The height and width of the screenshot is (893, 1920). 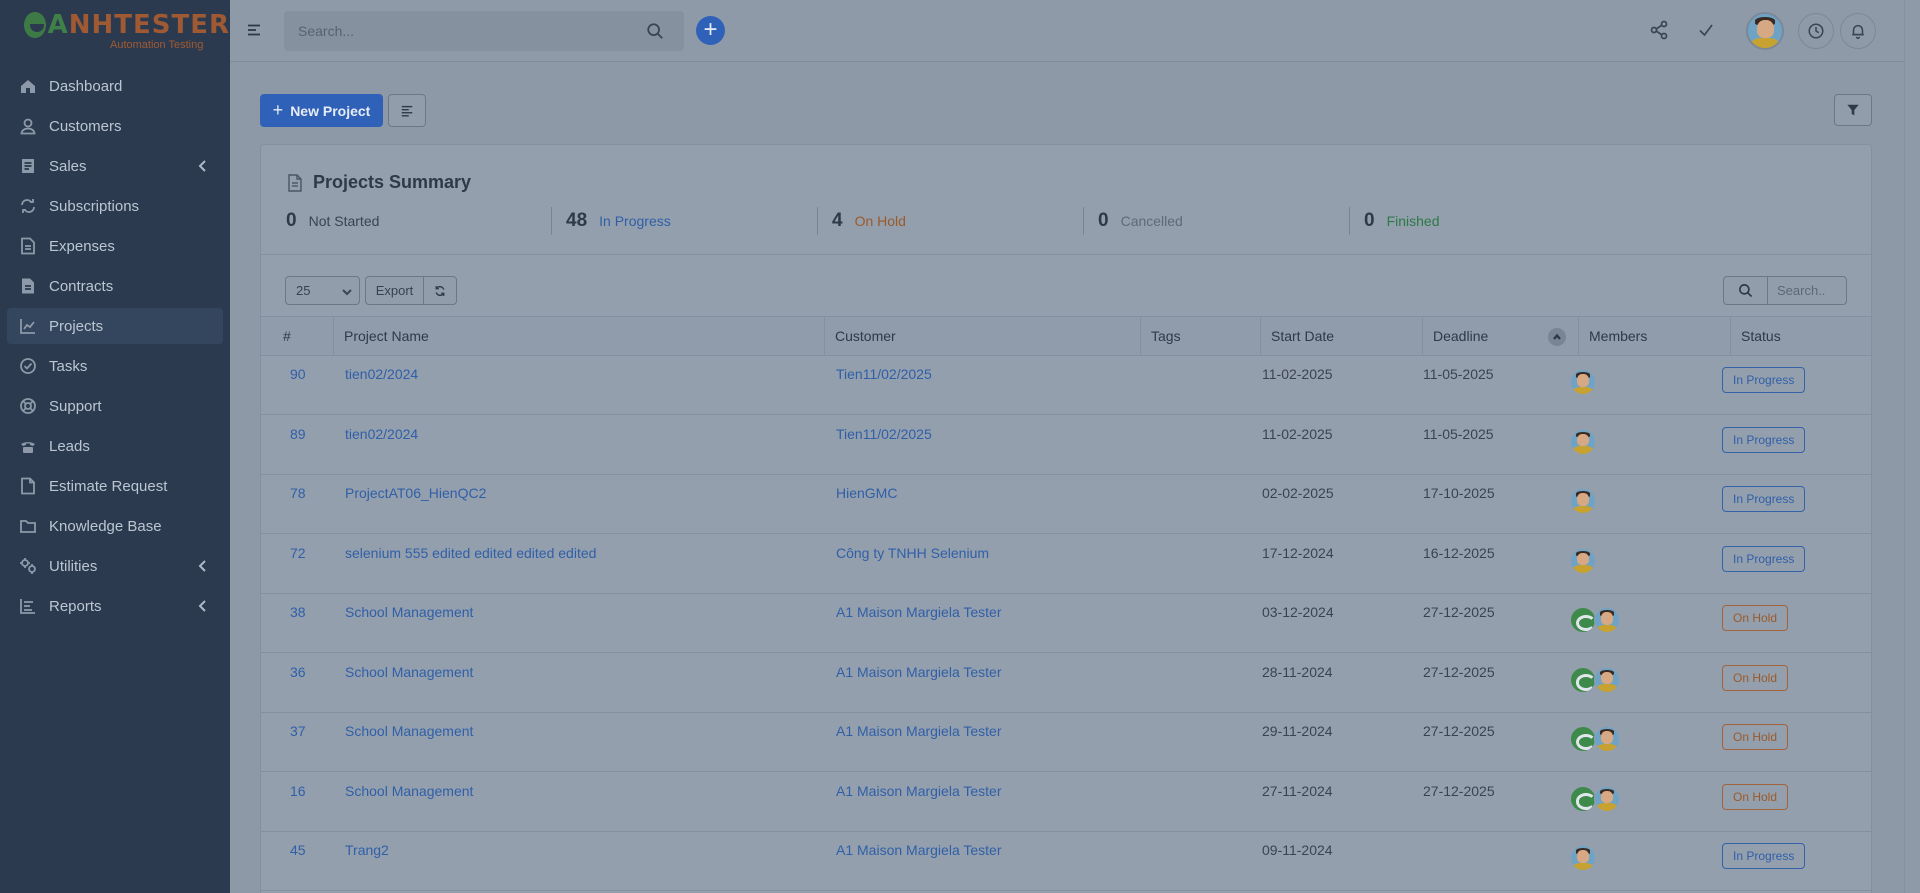 I want to click on column-header-deadline: Deadline, so click(x=1501, y=336).